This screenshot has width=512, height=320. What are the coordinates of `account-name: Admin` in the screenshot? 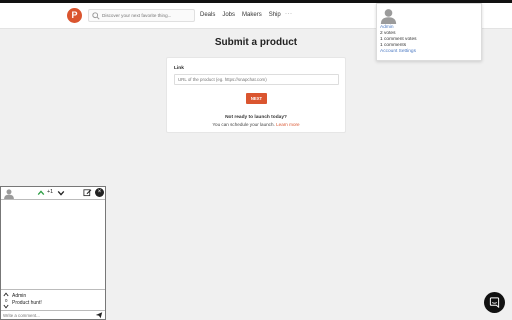 It's located at (387, 27).